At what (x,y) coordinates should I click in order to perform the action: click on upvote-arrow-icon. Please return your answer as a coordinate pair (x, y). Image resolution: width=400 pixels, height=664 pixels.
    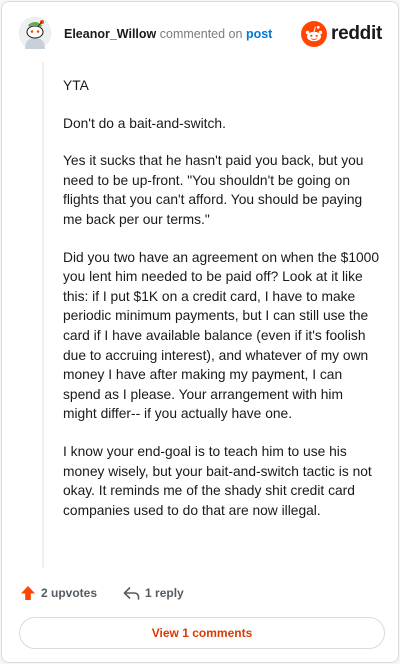
    Looking at the image, I should click on (28, 593).